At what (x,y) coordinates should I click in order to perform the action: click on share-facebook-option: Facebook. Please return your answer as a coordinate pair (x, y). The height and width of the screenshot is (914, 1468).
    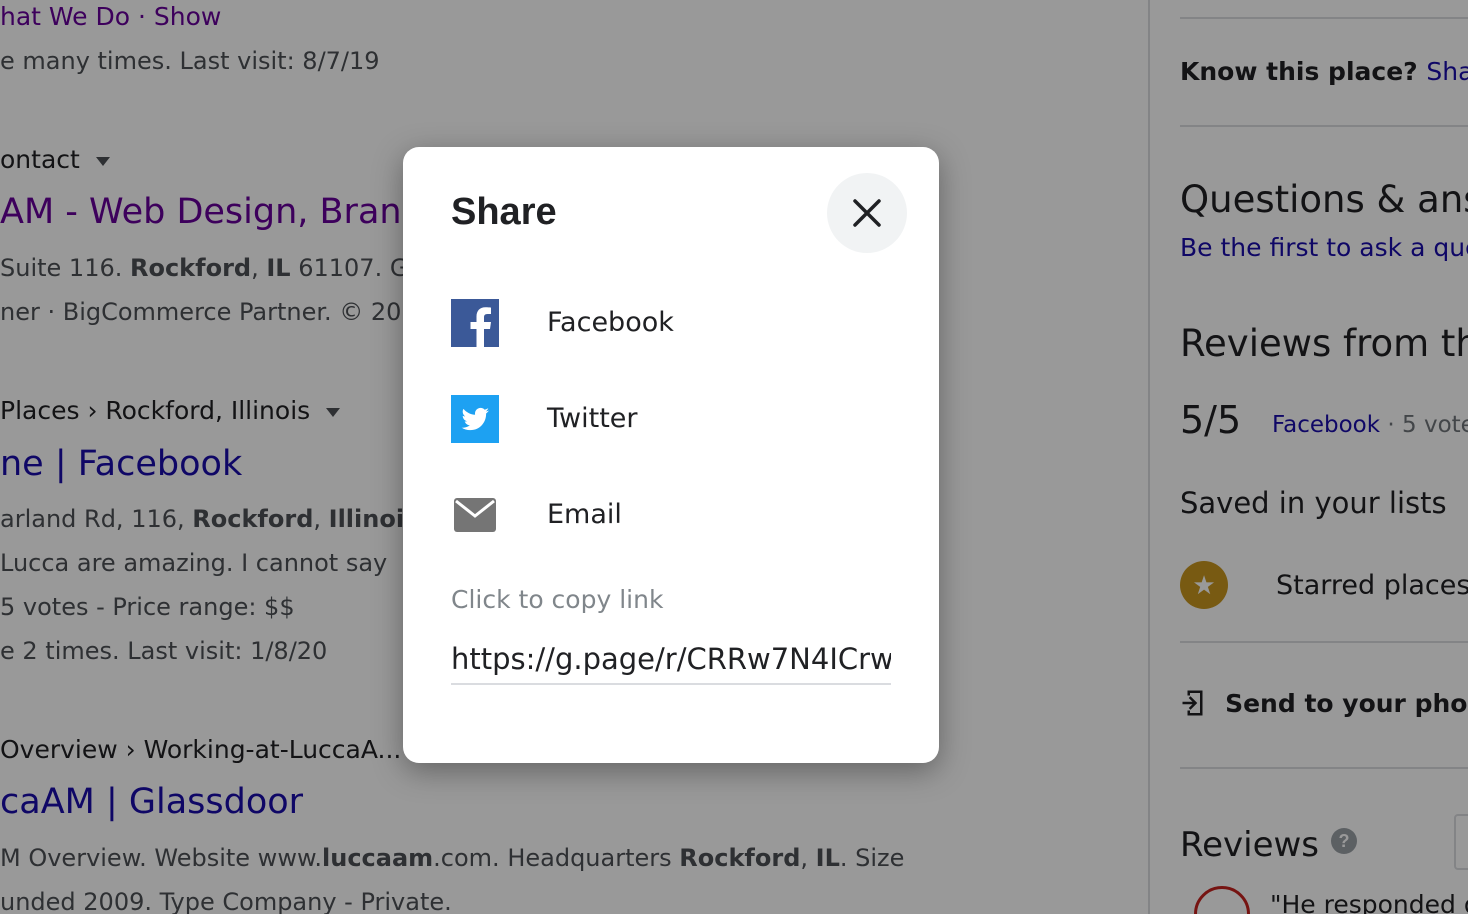
    Looking at the image, I should click on (671, 323).